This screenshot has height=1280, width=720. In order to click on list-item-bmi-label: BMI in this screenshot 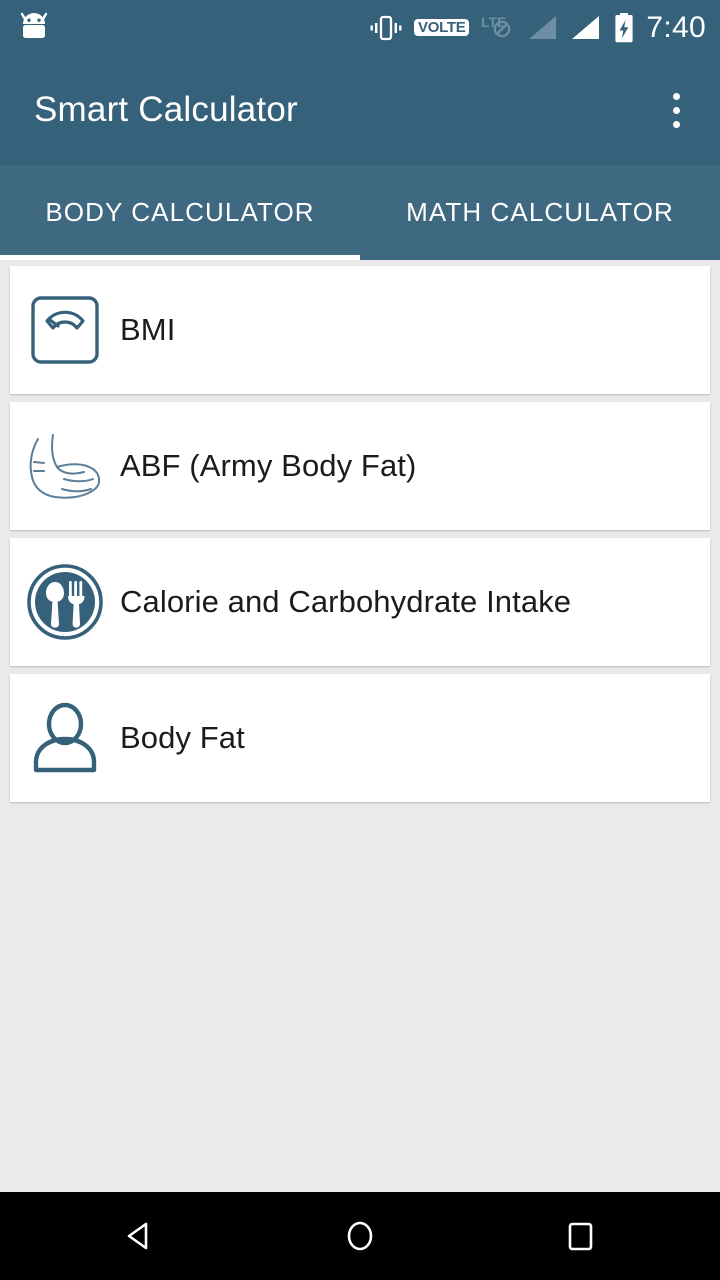, I will do `click(148, 329)`.